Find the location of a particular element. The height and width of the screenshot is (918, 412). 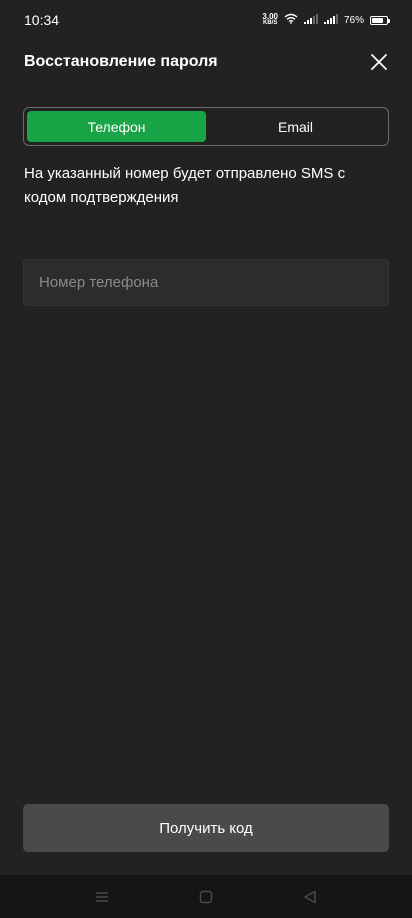

nav-back-button is located at coordinates (310, 897).